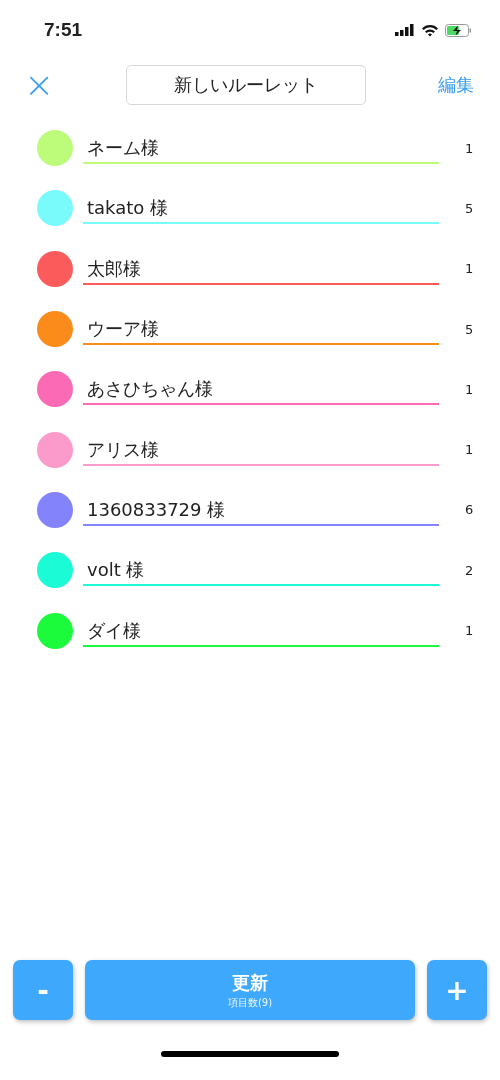  What do you see at coordinates (458, 30) in the screenshot?
I see `battery-charging-icon` at bounding box center [458, 30].